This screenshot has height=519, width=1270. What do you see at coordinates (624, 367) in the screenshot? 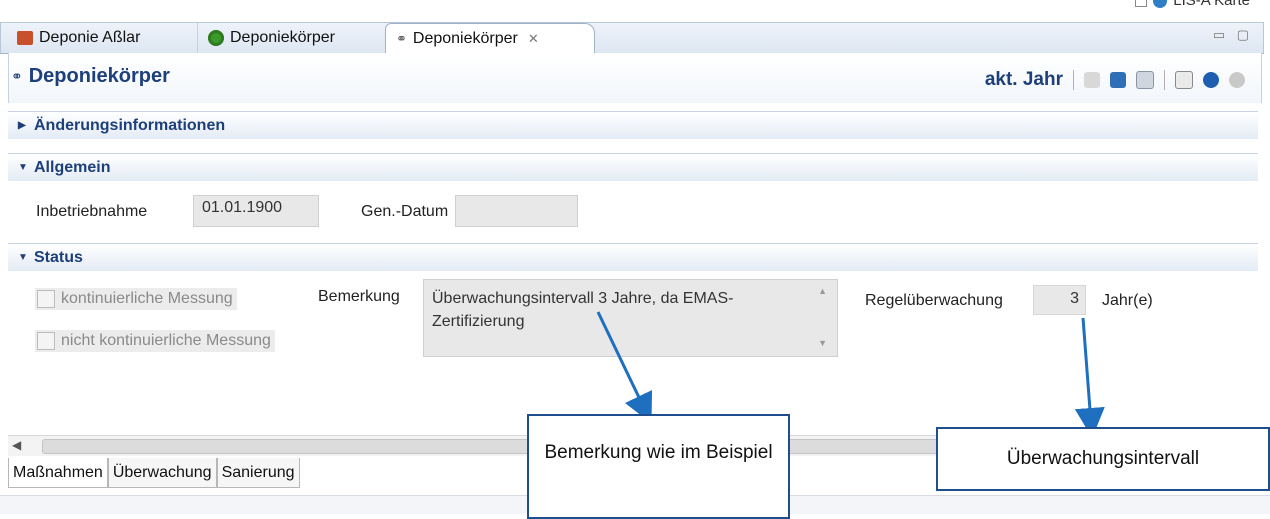
I see `arrow-bemerkung` at bounding box center [624, 367].